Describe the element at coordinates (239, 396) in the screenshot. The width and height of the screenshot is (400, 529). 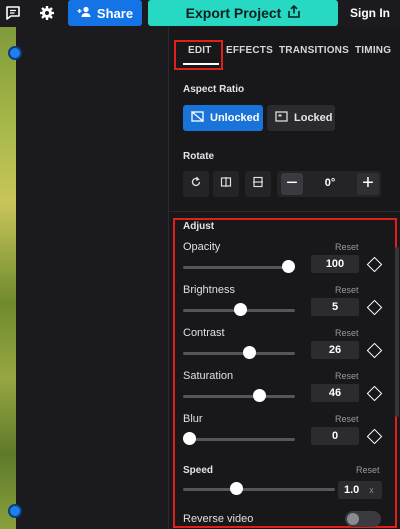
I see `saturation-slider-track` at that location.